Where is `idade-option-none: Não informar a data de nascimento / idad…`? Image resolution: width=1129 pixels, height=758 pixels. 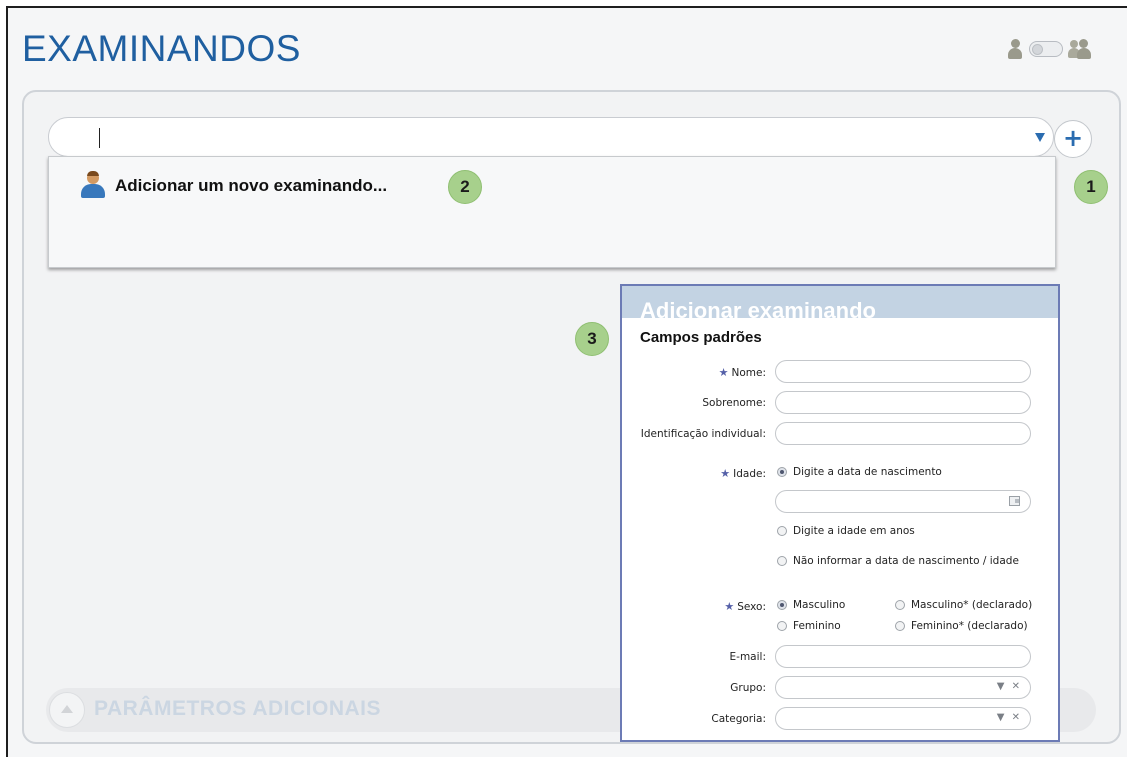
idade-option-none: Não informar a data de nascimento / idad… is located at coordinates (906, 561).